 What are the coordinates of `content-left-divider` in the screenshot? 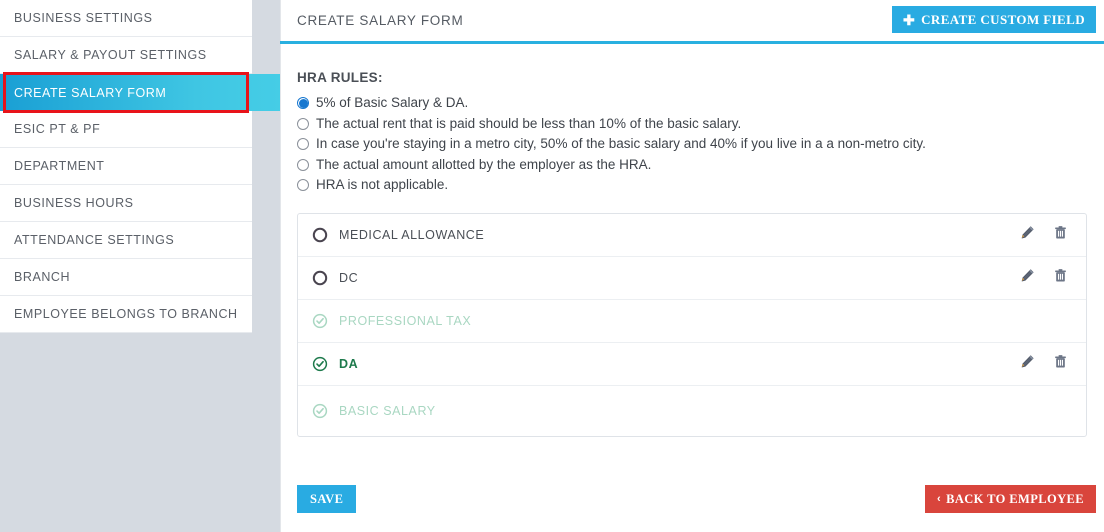 It's located at (280, 266).